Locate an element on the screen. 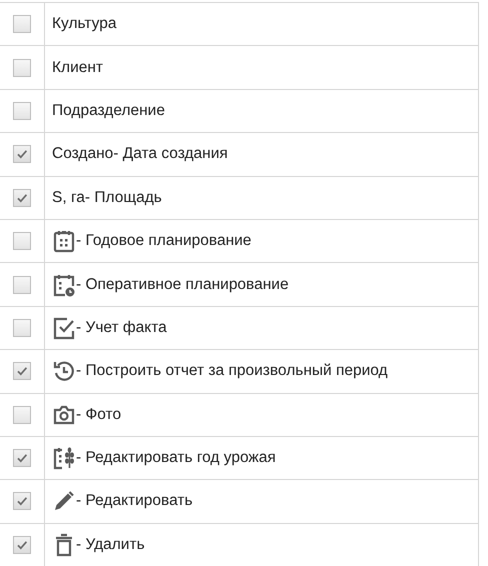  column-label: - Редактировать год урожая is located at coordinates (176, 458).